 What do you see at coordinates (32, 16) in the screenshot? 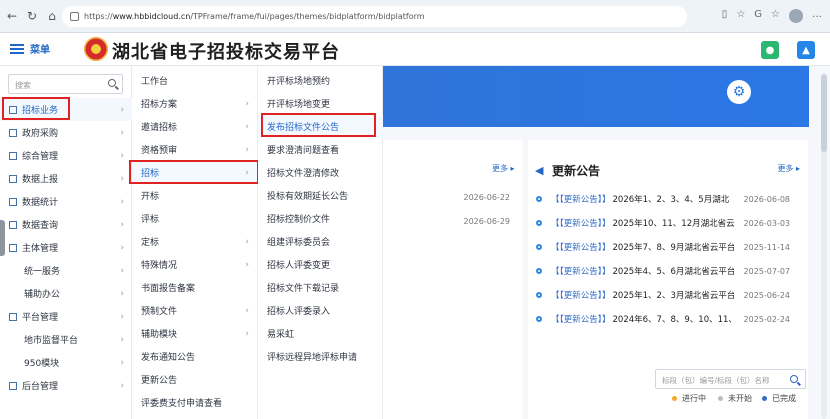
I see `reload-icon: ↻` at bounding box center [32, 16].